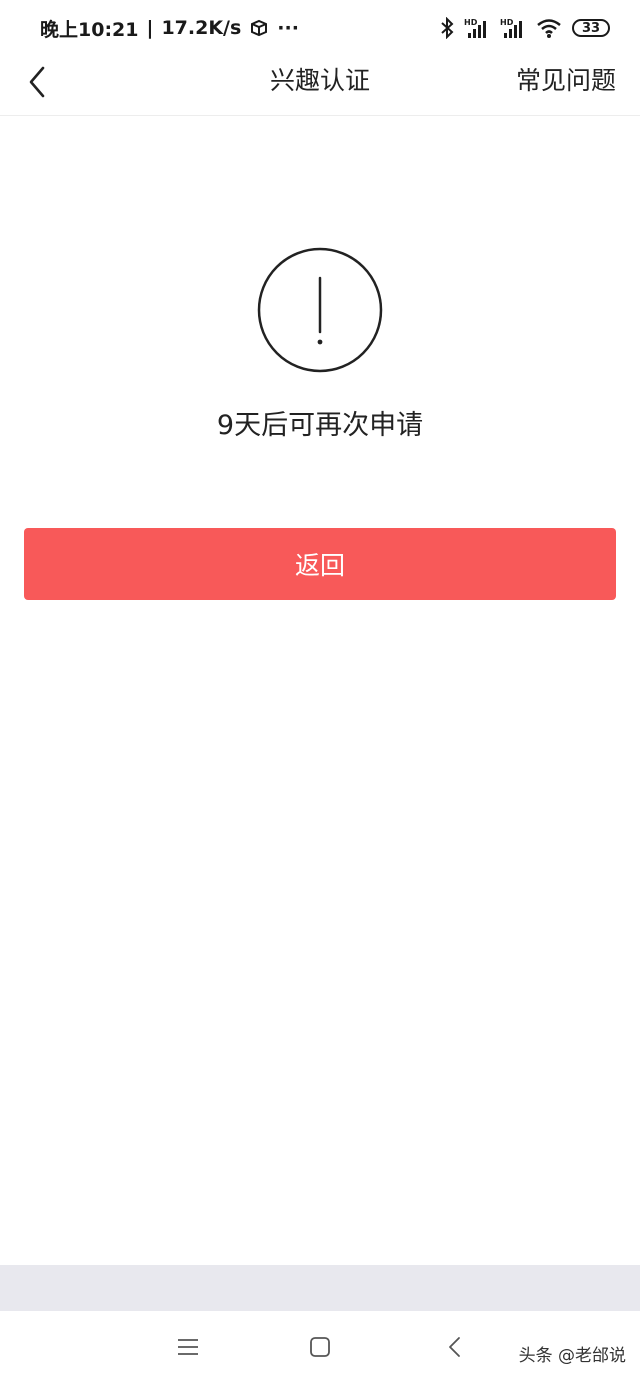 Image resolution: width=640 pixels, height=1387 pixels. What do you see at coordinates (591, 28) in the screenshot?
I see `battery-indicator: 33` at bounding box center [591, 28].